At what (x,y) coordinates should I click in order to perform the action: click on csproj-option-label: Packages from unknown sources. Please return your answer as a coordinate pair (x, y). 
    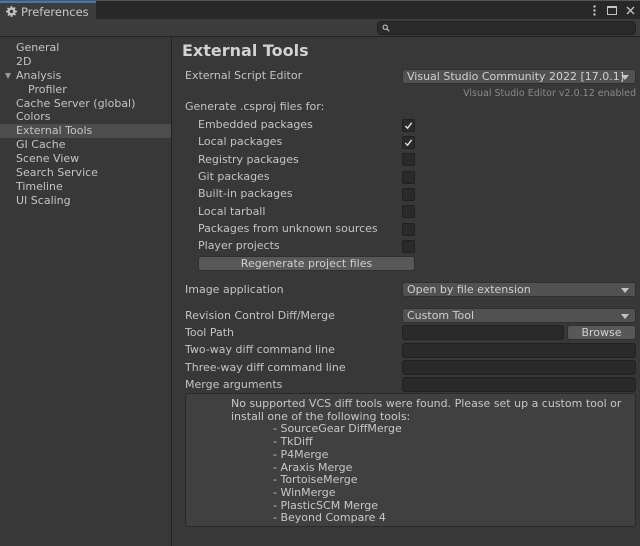
    Looking at the image, I should click on (288, 228).